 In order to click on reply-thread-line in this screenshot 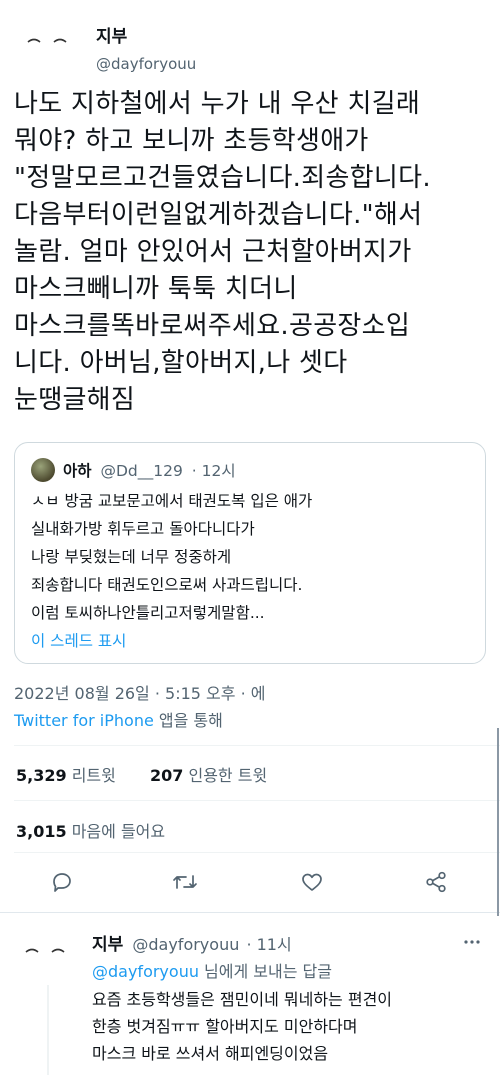, I will do `click(48, 1030)`.